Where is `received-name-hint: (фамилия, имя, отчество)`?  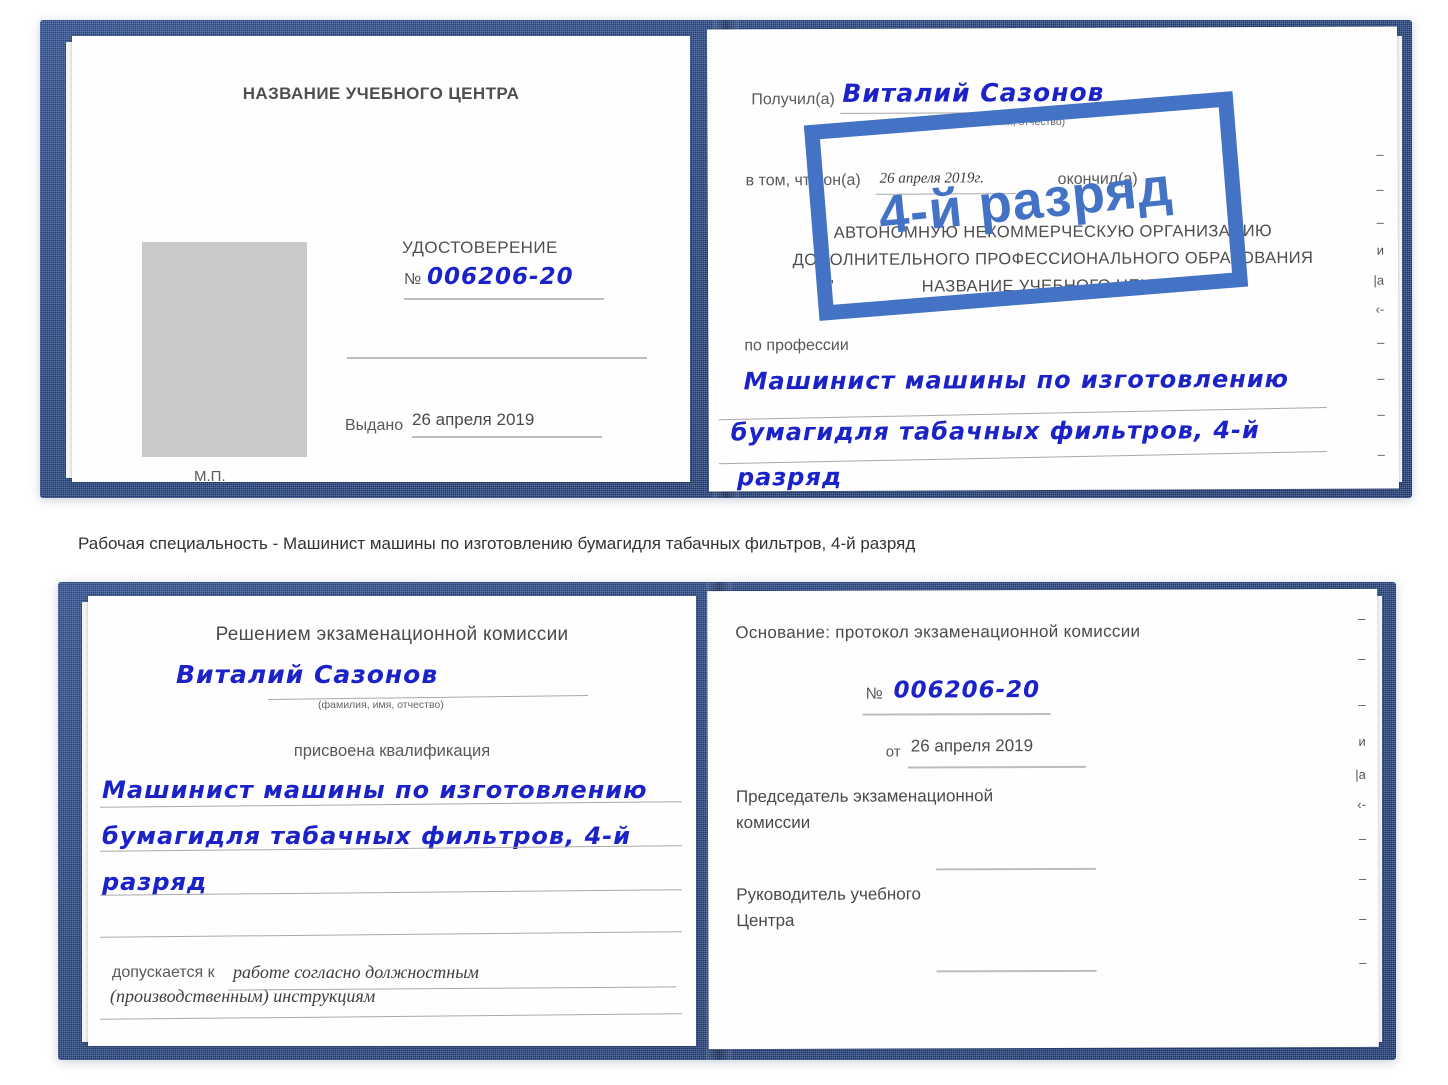
received-name-hint: (фамилия, имя, отчество) is located at coordinates (1002, 122).